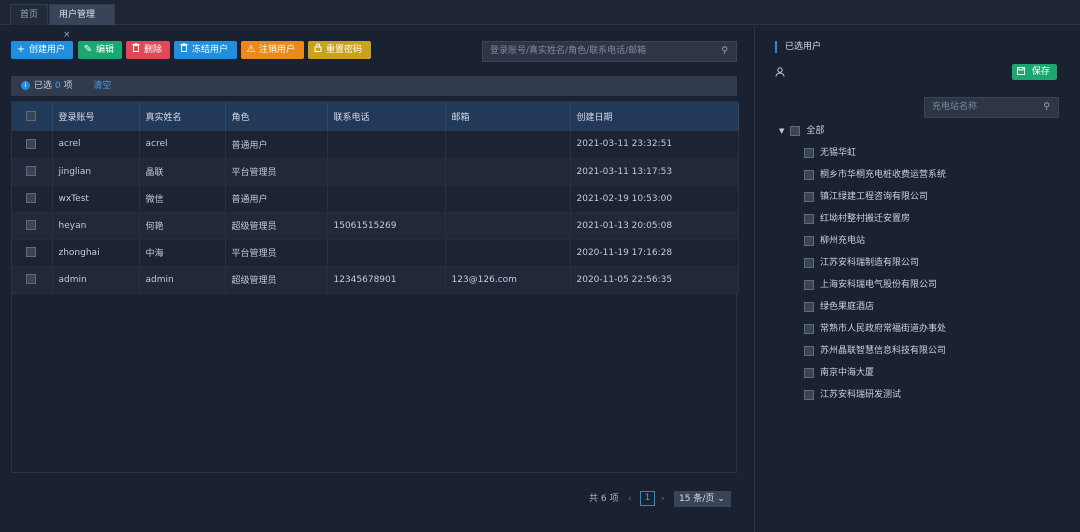 The image size is (1080, 532). I want to click on delete-label: 删除, so click(153, 50).